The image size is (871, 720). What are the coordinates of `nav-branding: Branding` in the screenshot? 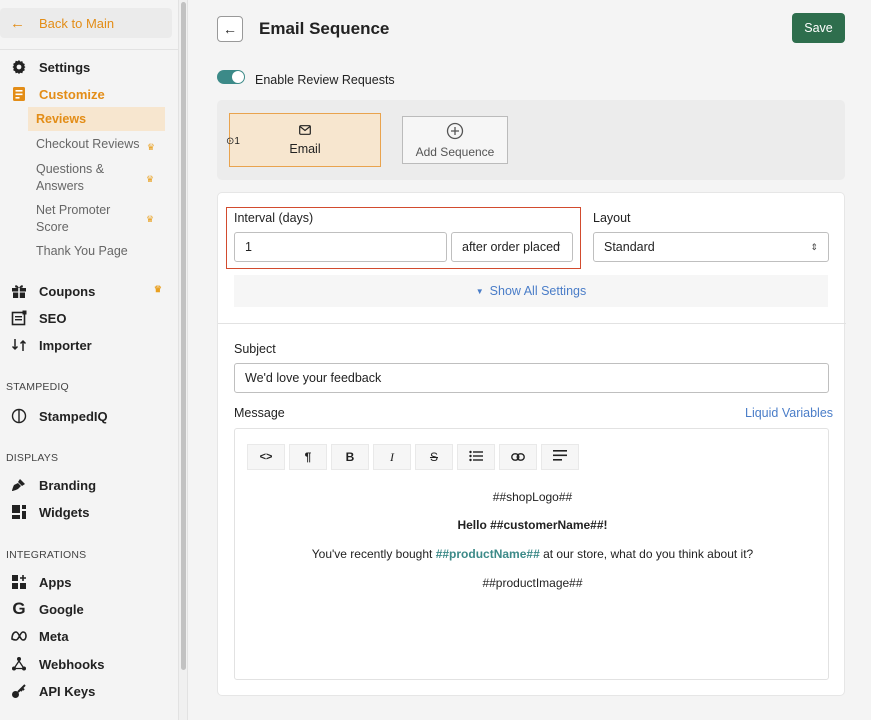 It's located at (48, 485).